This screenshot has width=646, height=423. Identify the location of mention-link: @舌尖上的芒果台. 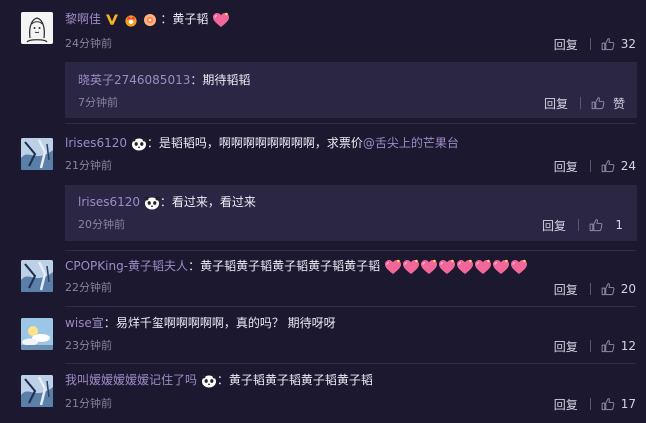
(411, 143).